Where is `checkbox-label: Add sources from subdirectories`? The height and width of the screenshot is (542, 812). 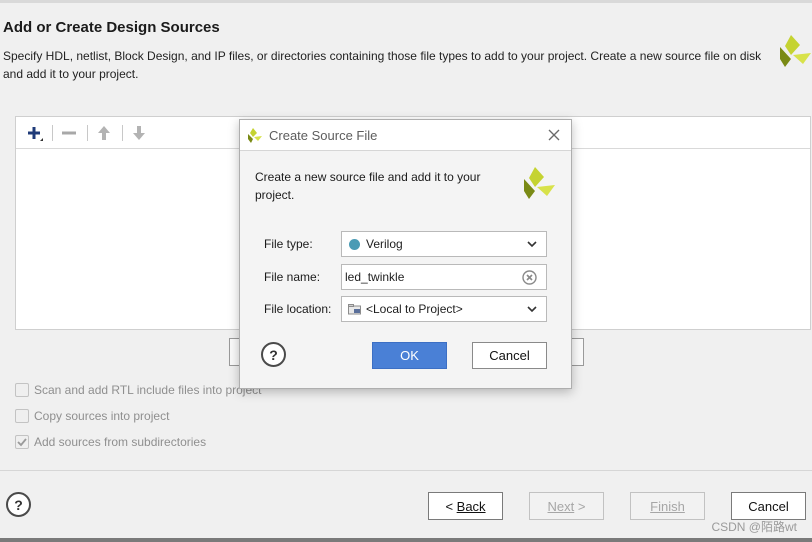 checkbox-label: Add sources from subdirectories is located at coordinates (120, 442).